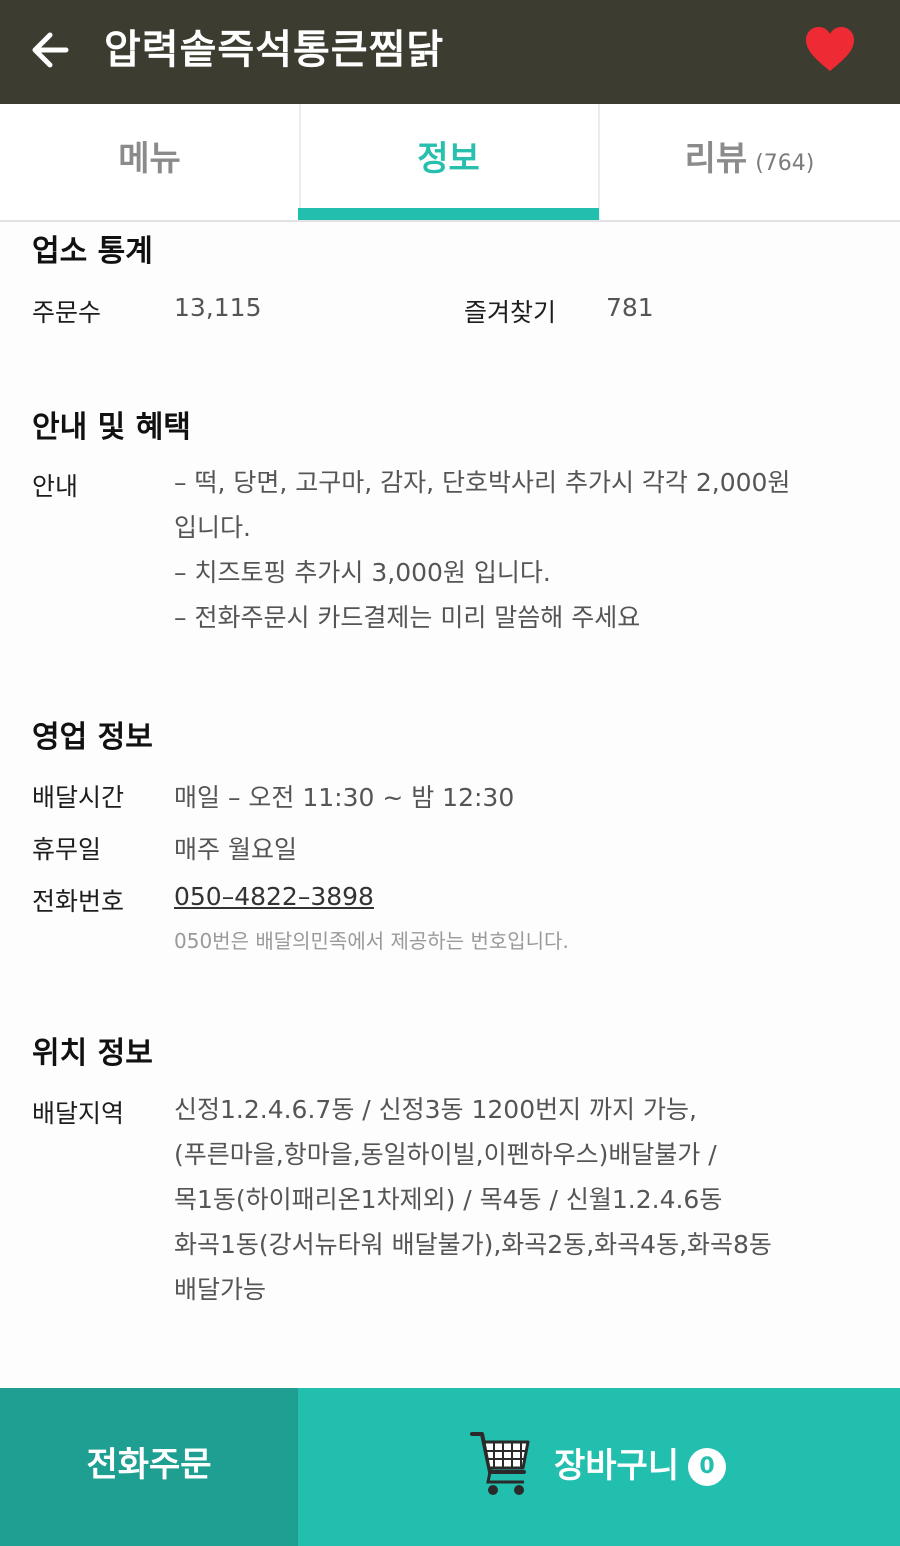 This screenshot has height=1546, width=900. Describe the element at coordinates (450, 52) in the screenshot. I see `app-bar: 압력솥즉석통큰찜닭` at that location.